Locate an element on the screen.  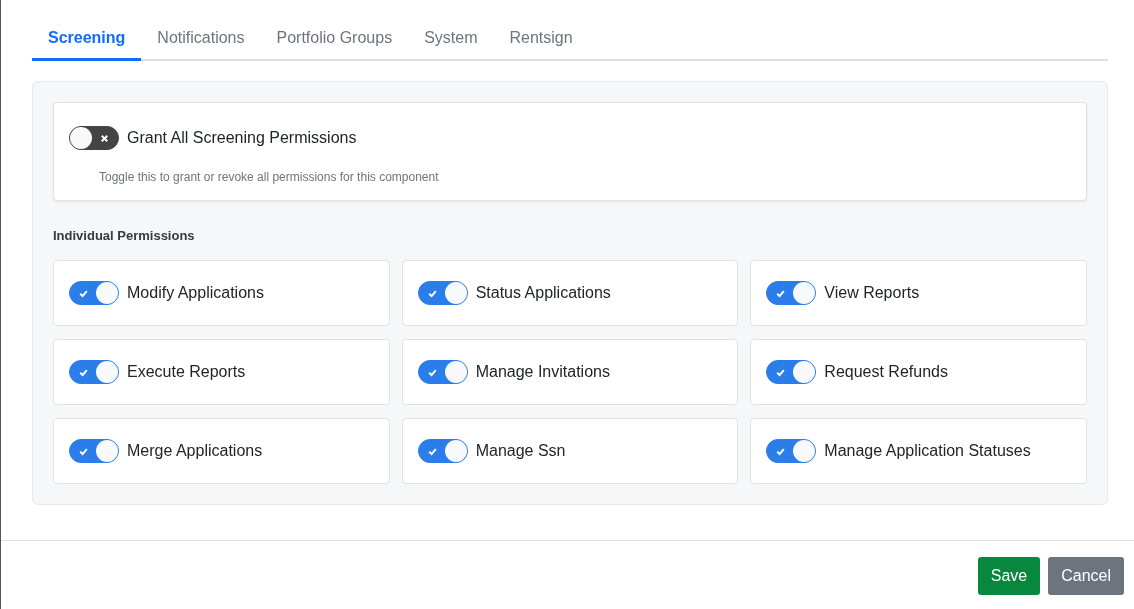
toggle-label: Modify Applications is located at coordinates (195, 293).